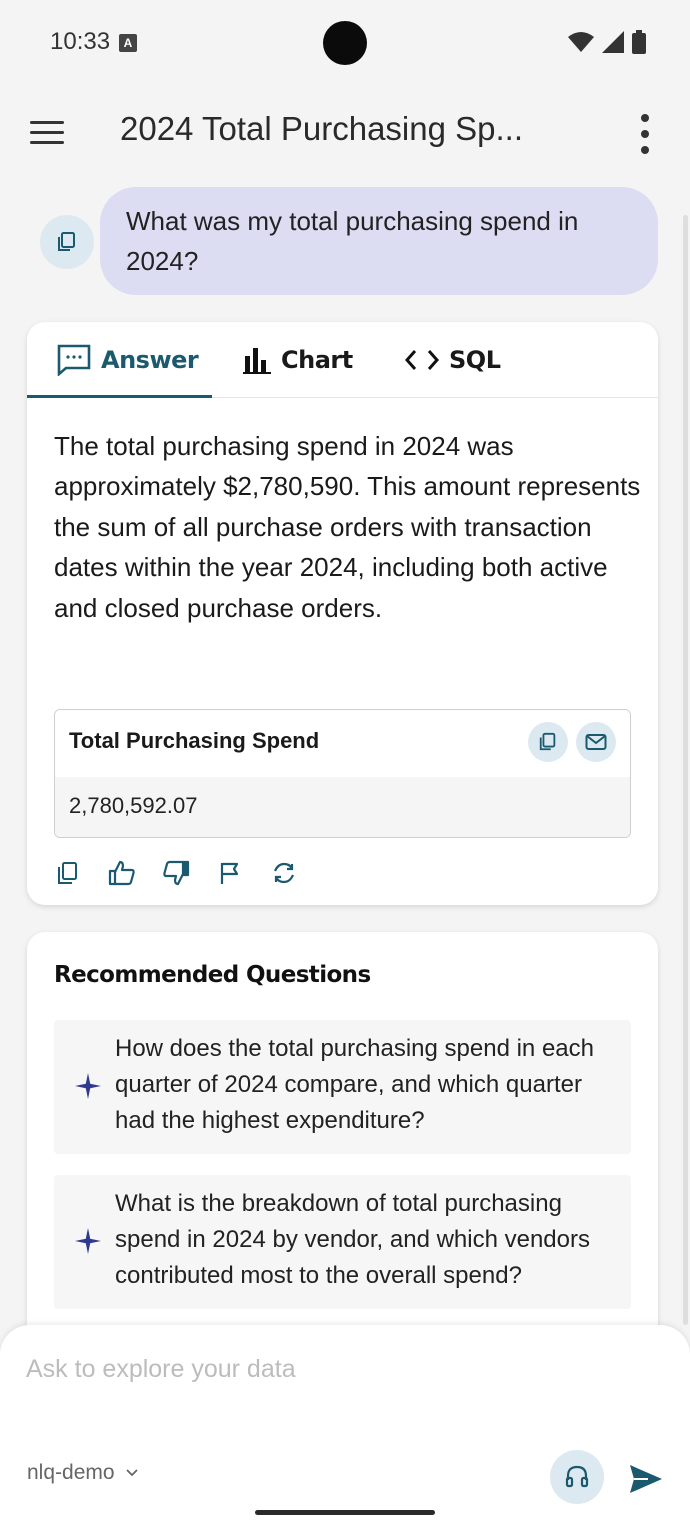 The height and width of the screenshot is (1533, 690). Describe the element at coordinates (284, 873) in the screenshot. I see `refresh-icon` at that location.